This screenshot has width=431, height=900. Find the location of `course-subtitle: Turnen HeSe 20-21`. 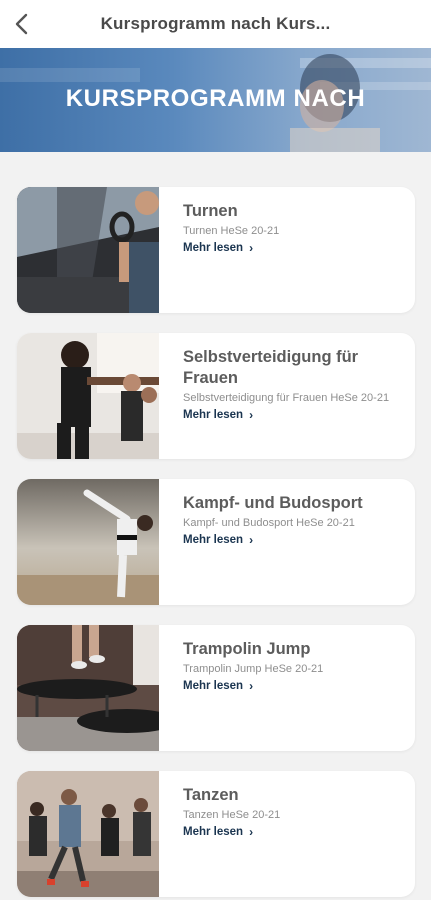

course-subtitle: Turnen HeSe 20-21 is located at coordinates (231, 231).